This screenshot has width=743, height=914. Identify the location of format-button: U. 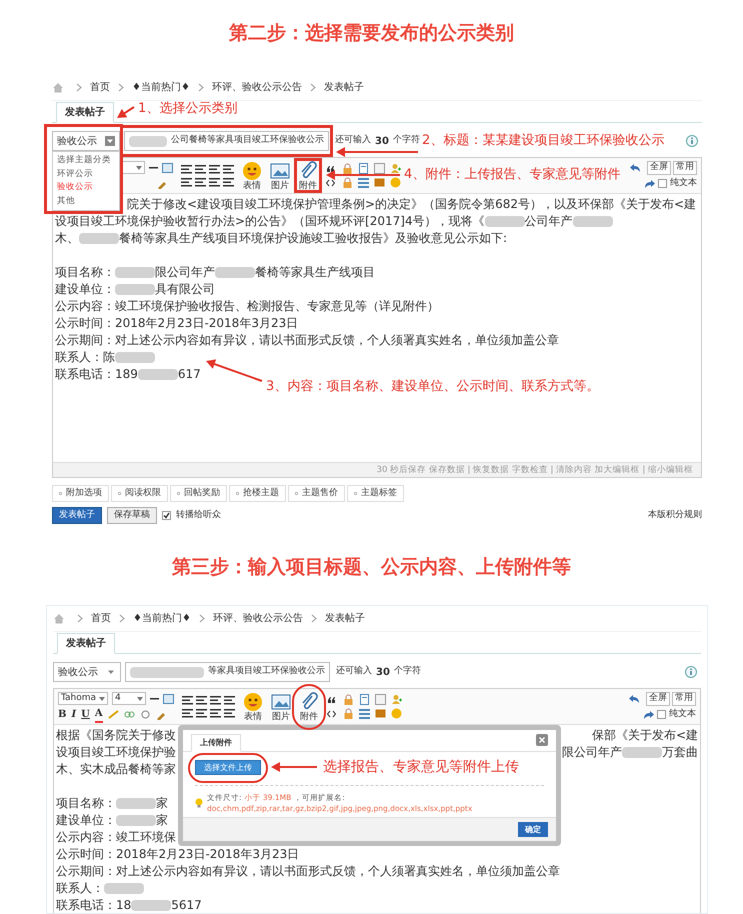
(85, 714).